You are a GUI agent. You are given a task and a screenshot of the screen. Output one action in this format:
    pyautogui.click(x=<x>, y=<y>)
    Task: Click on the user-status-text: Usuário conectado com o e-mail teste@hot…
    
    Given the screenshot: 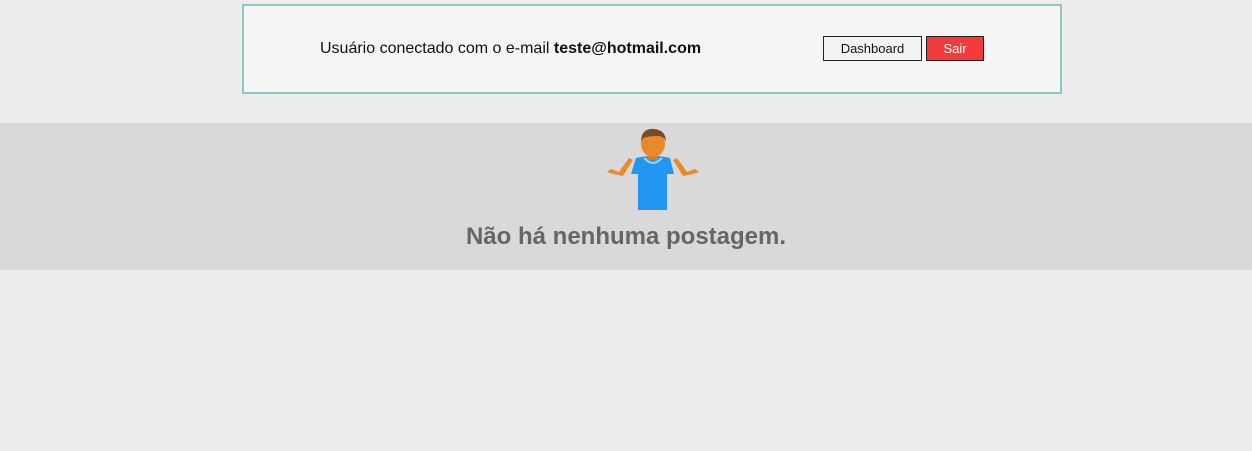 What is the action you would take?
    pyautogui.click(x=510, y=49)
    